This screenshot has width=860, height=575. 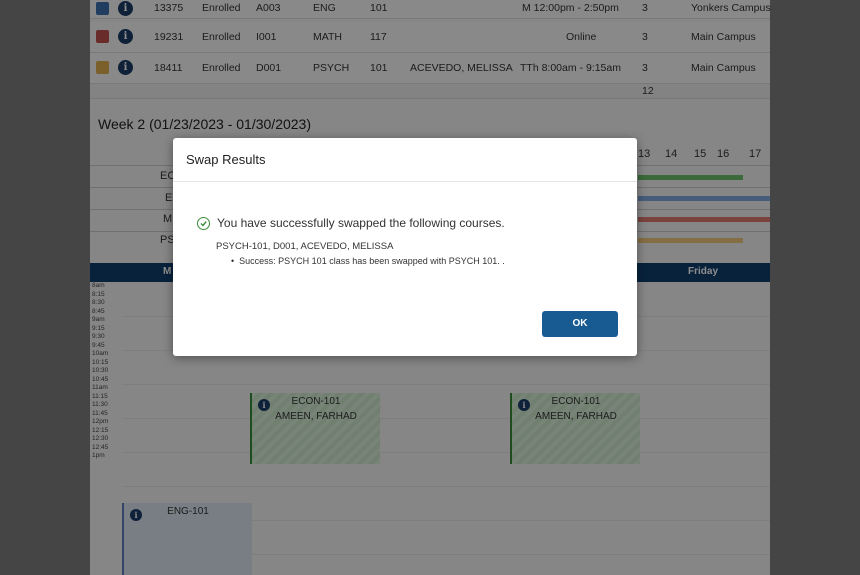 I want to click on dialog-divider, so click(x=405, y=181).